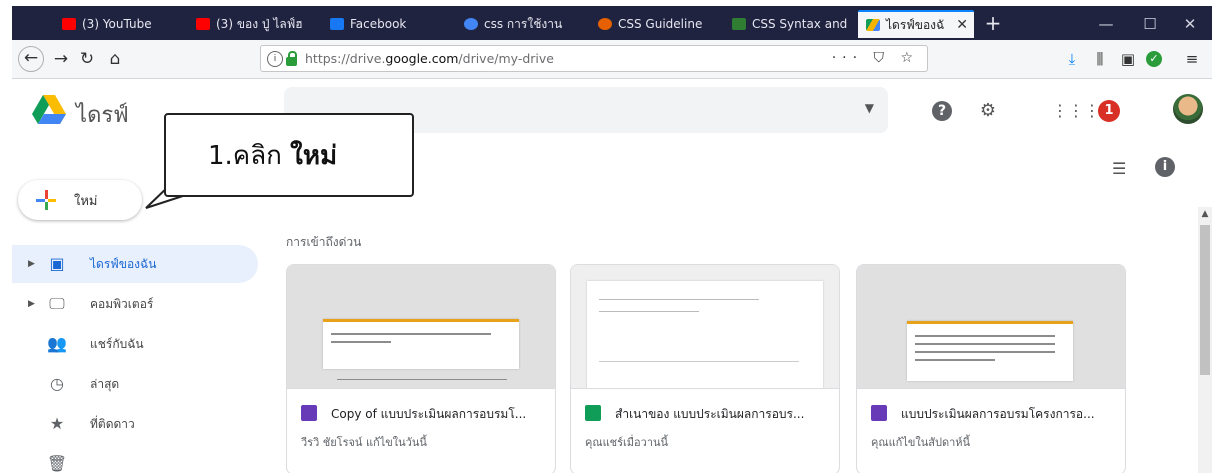  I want to click on notification-badge: 1, so click(1109, 111).